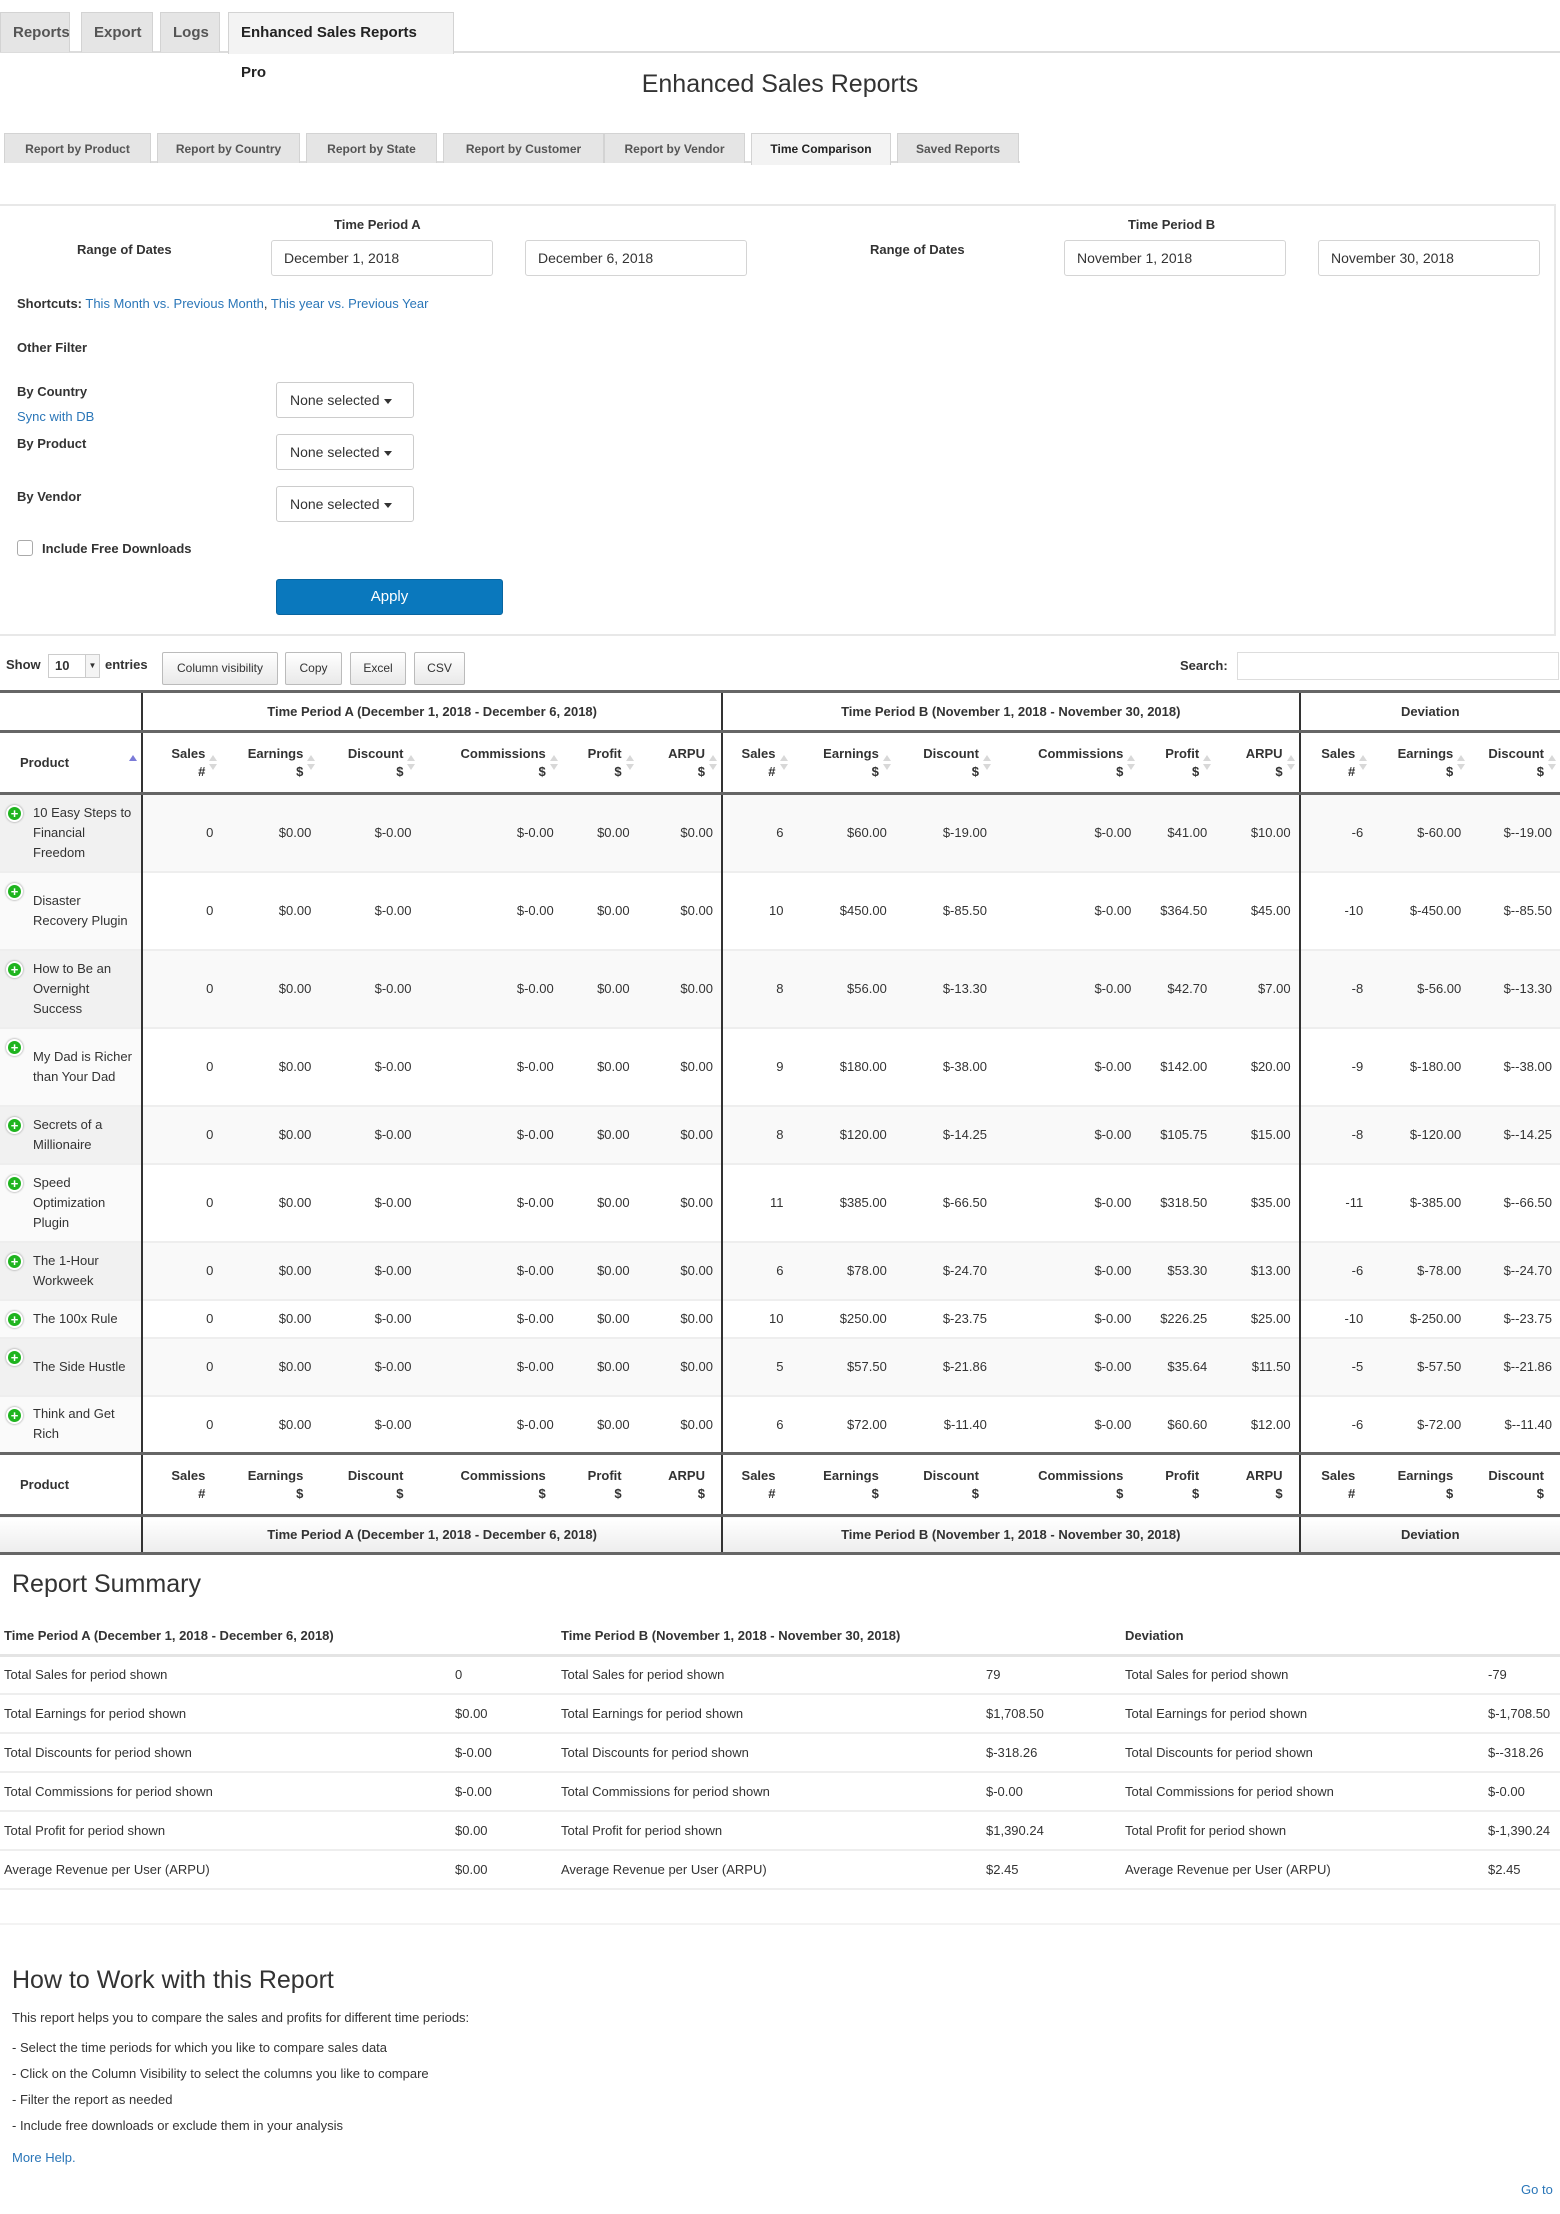 The height and width of the screenshot is (2214, 1560). Describe the element at coordinates (1257, 1484) in the screenshot. I see `footer-header-arpu: ARPU $` at that location.